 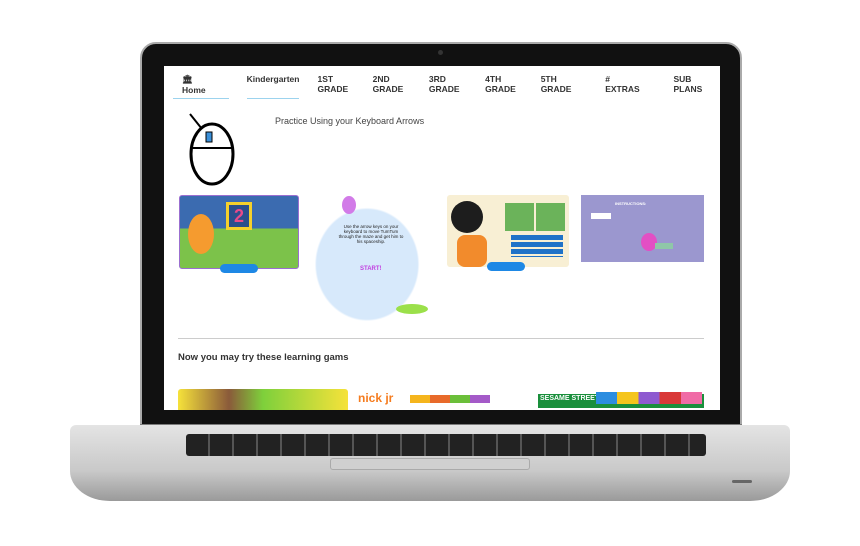 What do you see at coordinates (742, 481) in the screenshot?
I see `status-light` at bounding box center [742, 481].